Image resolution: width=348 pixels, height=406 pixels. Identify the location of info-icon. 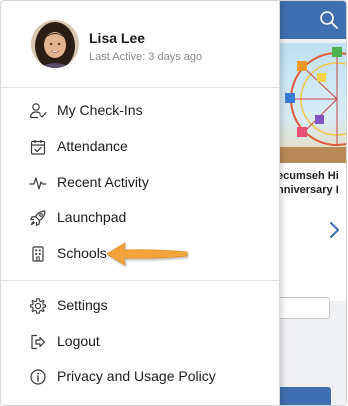
(38, 377).